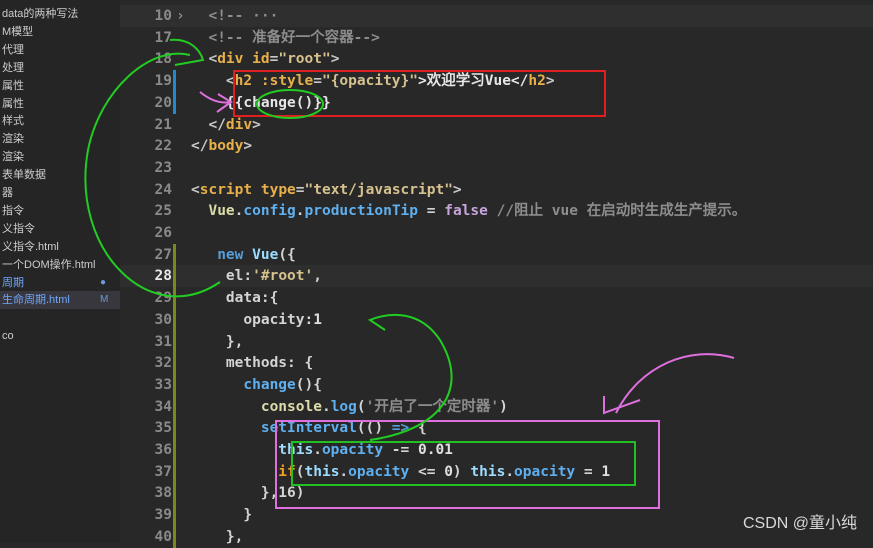 The width and height of the screenshot is (873, 548). What do you see at coordinates (163, 341) in the screenshot?
I see `line-number: 31` at bounding box center [163, 341].